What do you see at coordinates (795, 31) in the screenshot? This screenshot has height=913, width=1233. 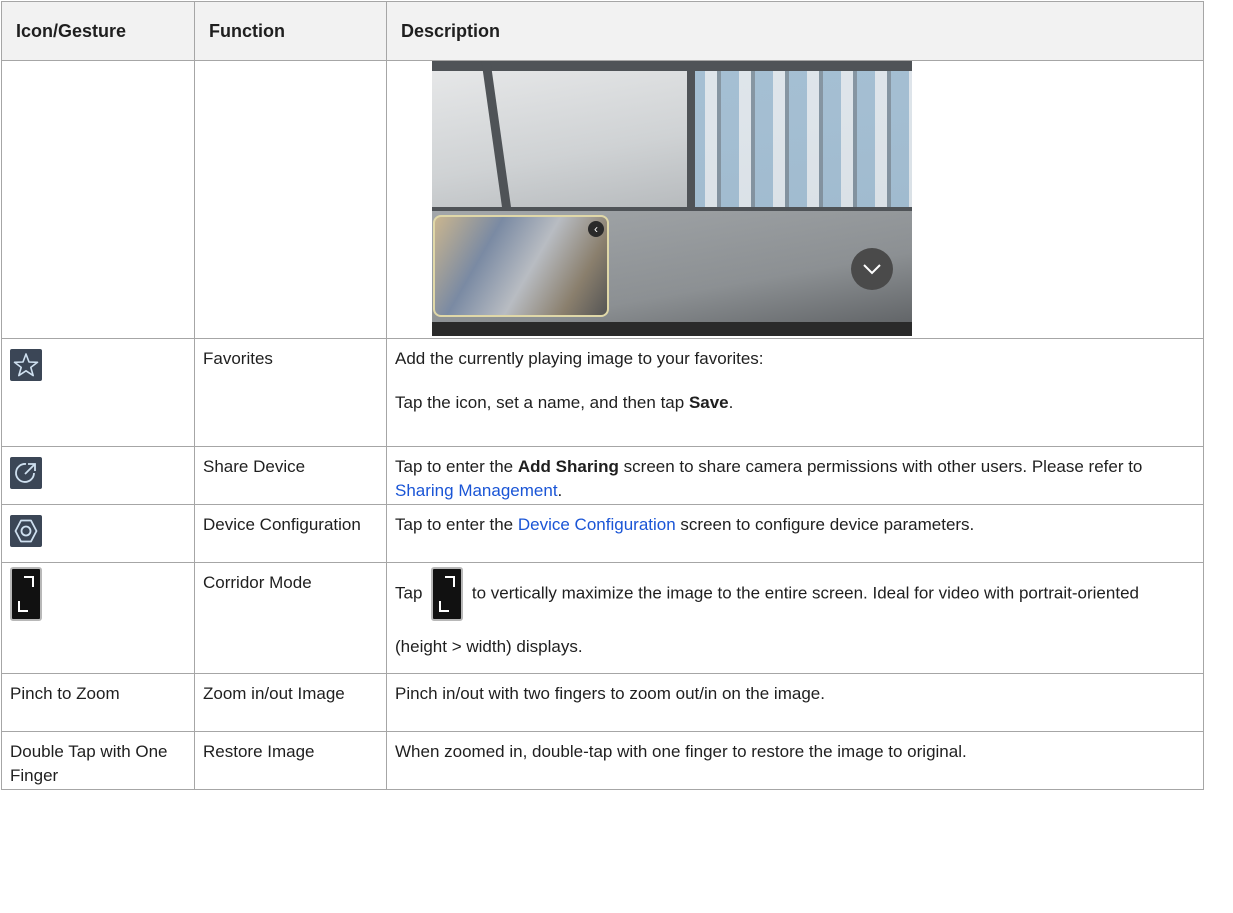 I see `header-description: Description` at bounding box center [795, 31].